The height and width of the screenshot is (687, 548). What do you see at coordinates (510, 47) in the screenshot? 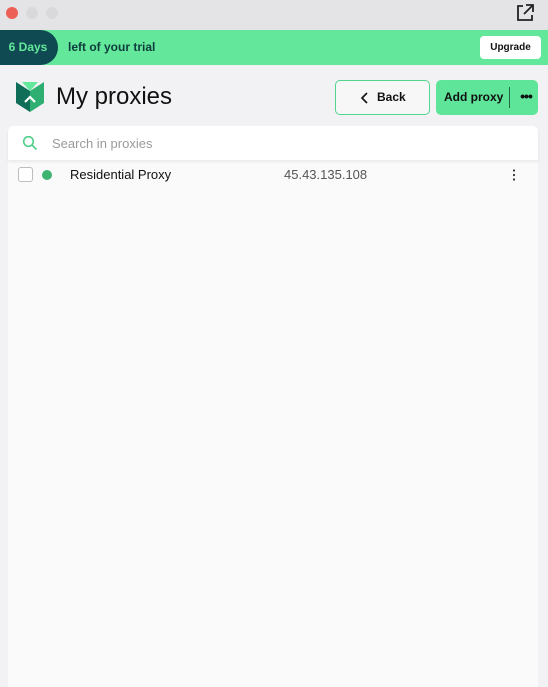
I see `upgrade-button: Upgrade` at bounding box center [510, 47].